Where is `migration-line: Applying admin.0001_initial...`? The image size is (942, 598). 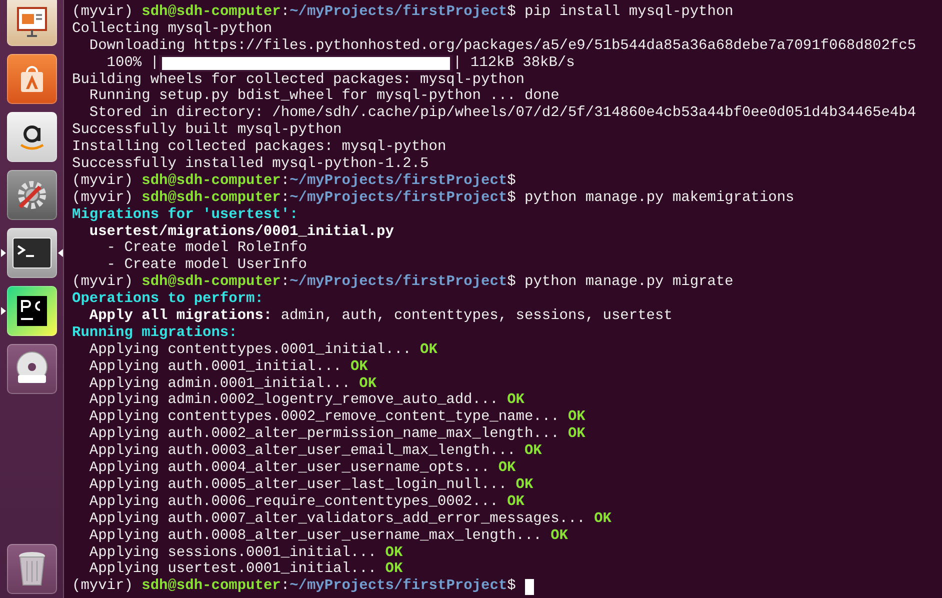 migration-line: Applying admin.0001_initial... is located at coordinates (219, 384).